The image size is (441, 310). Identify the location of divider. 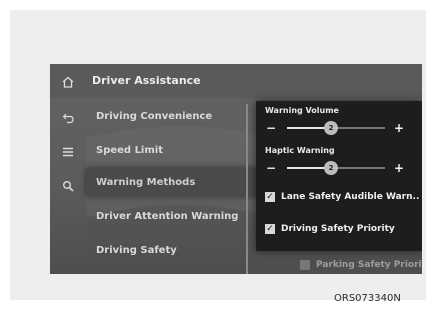
(247, 189).